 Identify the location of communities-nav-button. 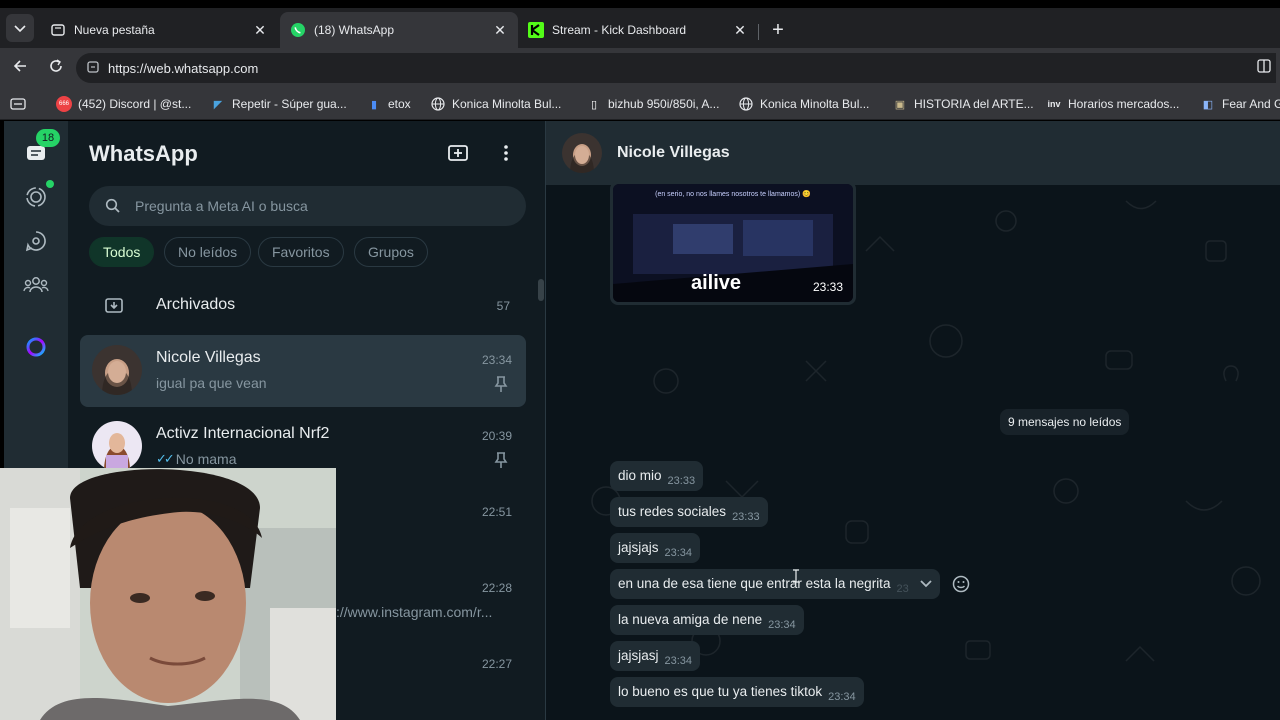
(36, 285).